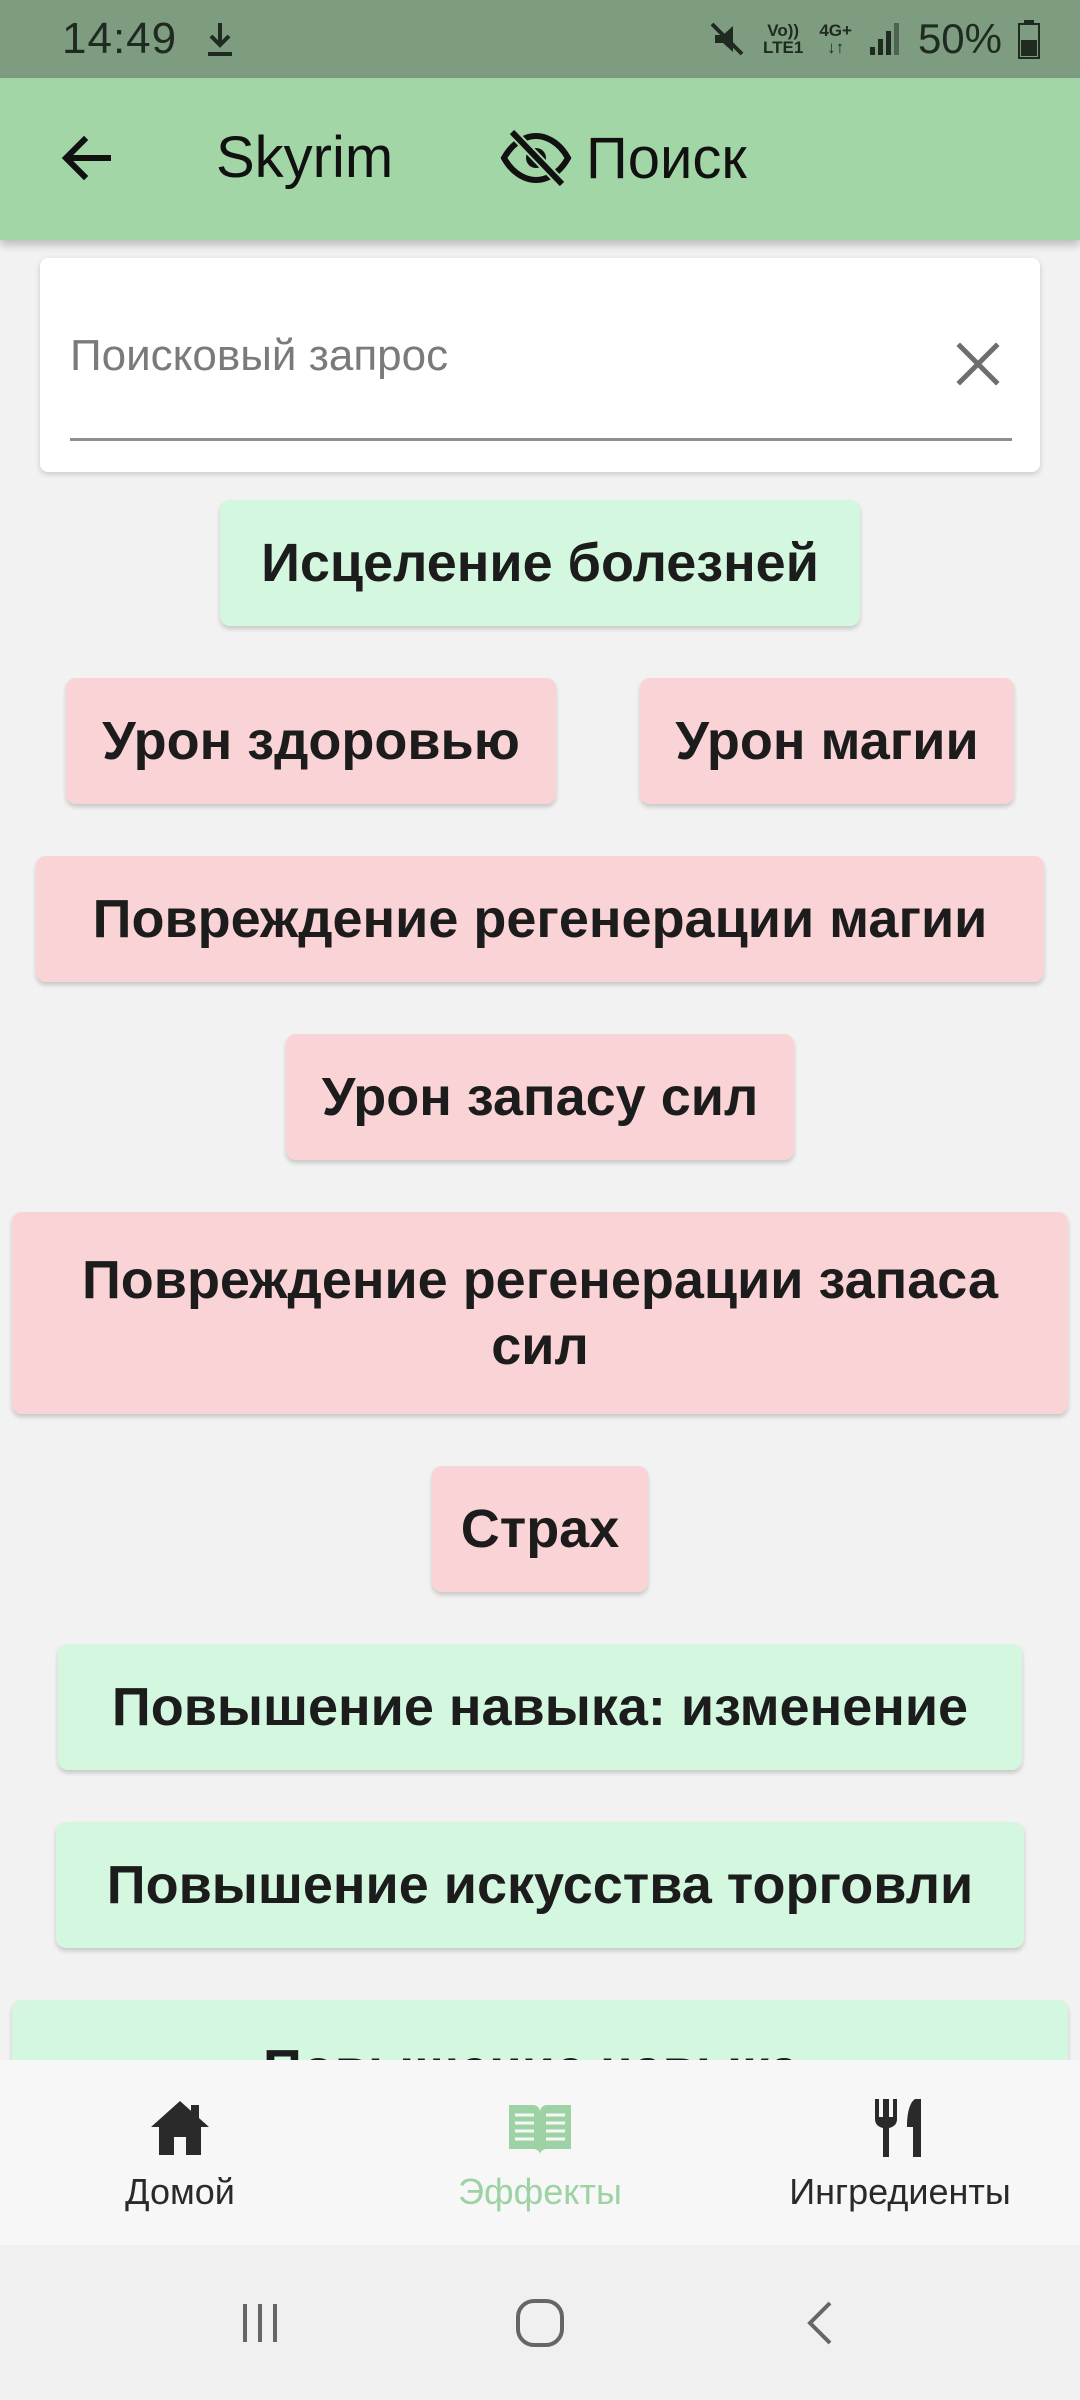 The image size is (1080, 2400). Describe the element at coordinates (827, 741) in the screenshot. I see `effect-chip: Урон магии` at that location.